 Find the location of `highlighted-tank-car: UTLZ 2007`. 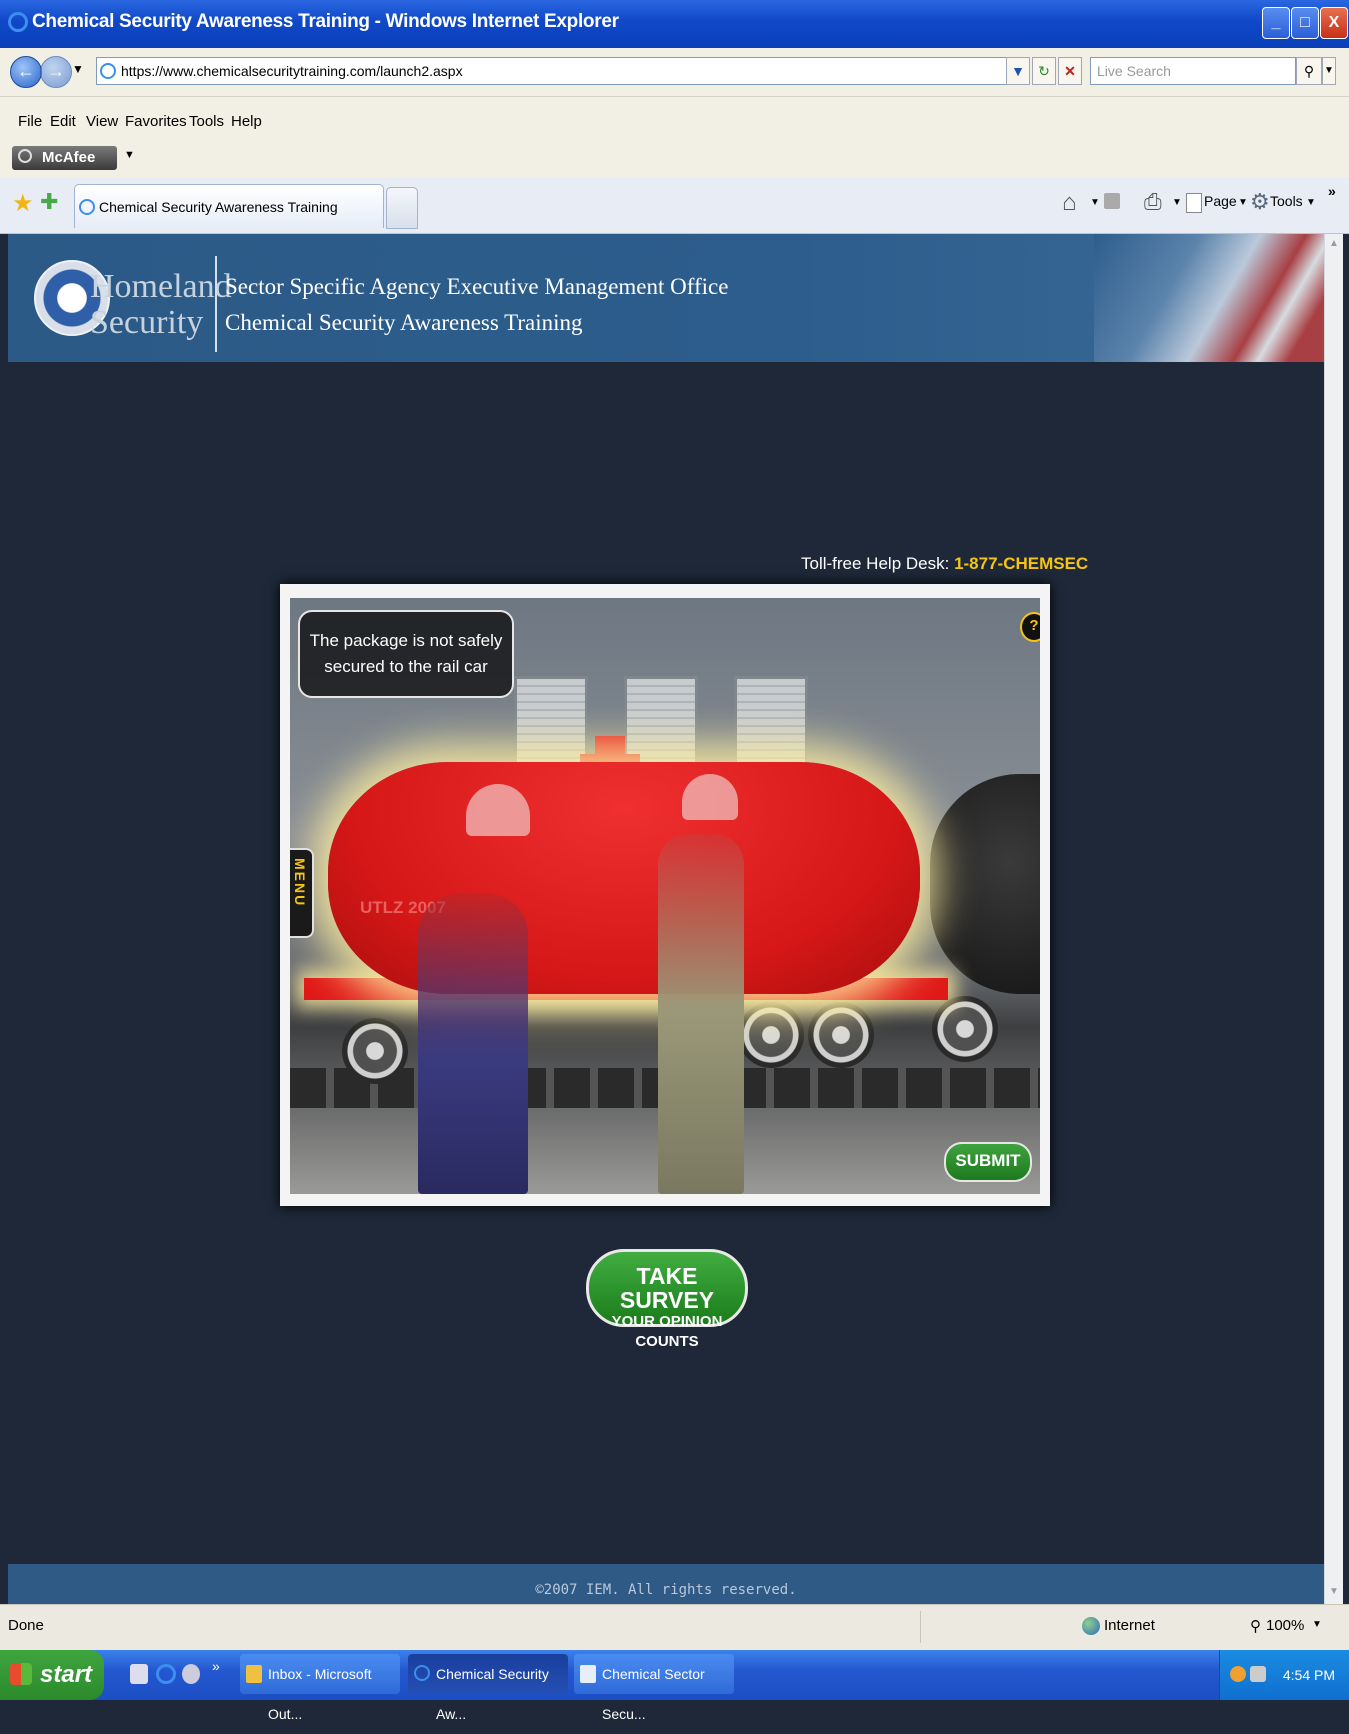

highlighted-tank-car: UTLZ 2007 is located at coordinates (624, 878).